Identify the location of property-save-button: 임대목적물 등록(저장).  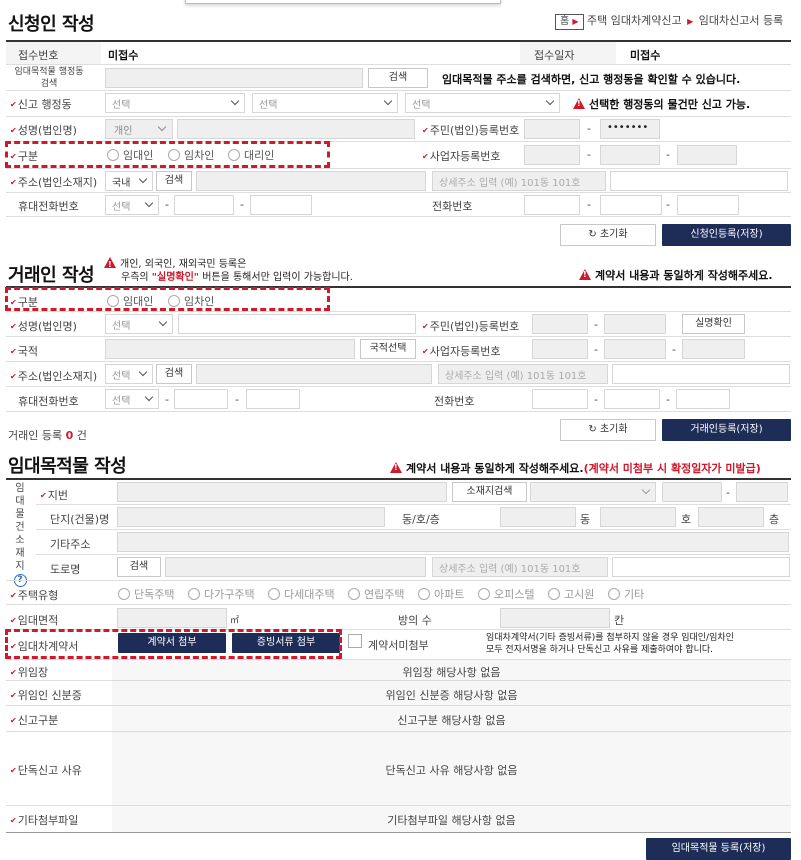
(718, 849).